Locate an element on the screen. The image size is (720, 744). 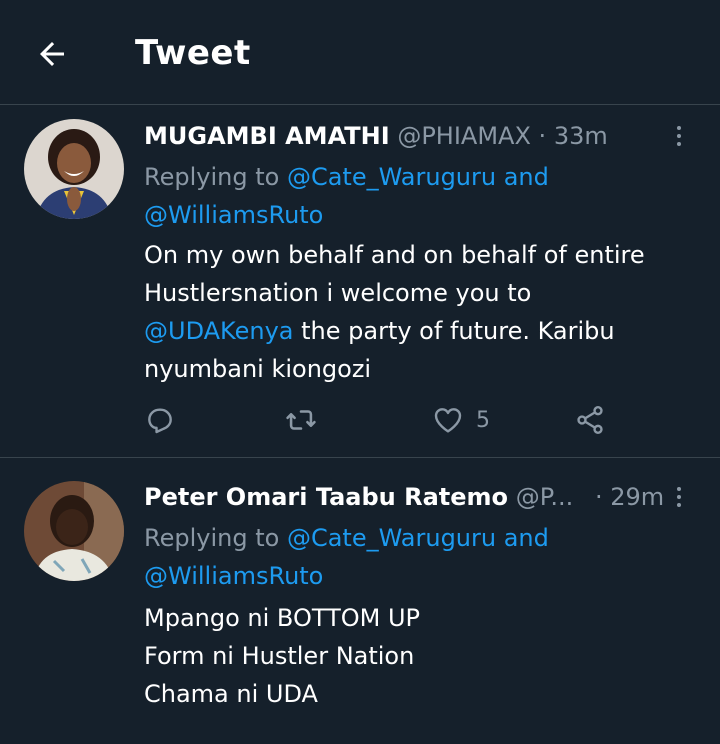
like-button: 5 is located at coordinates (461, 420).